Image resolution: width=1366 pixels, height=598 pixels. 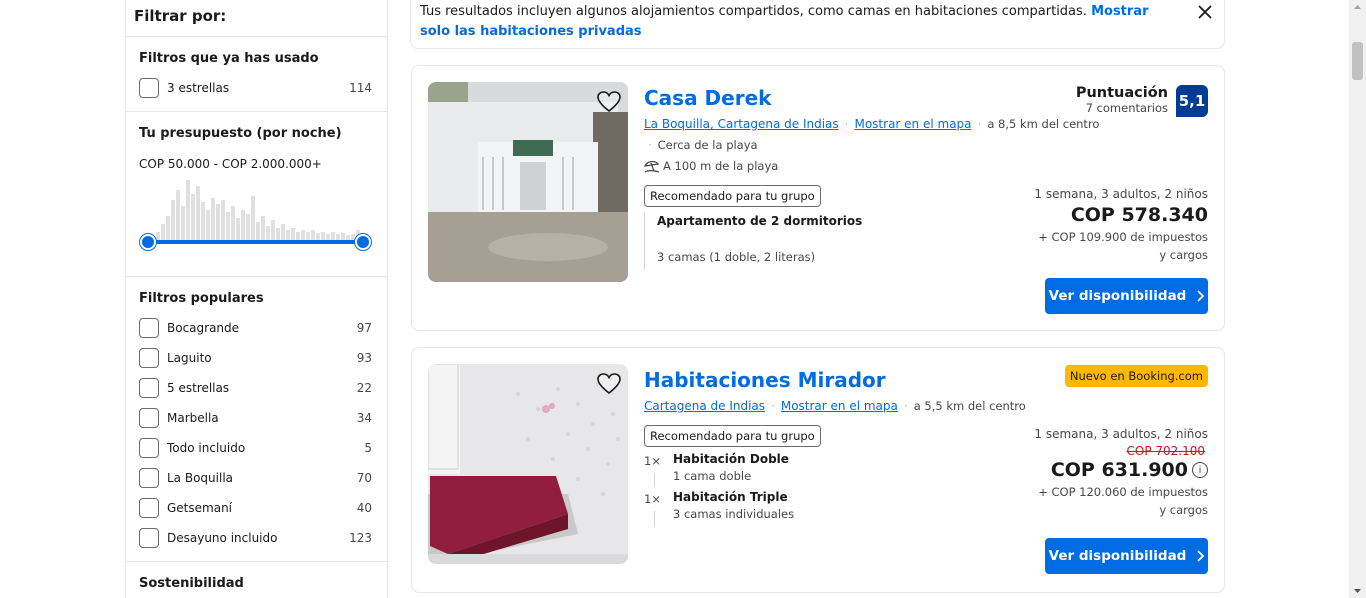 I want to click on popular-filter-item: Bocagrande 97, so click(x=255, y=328).